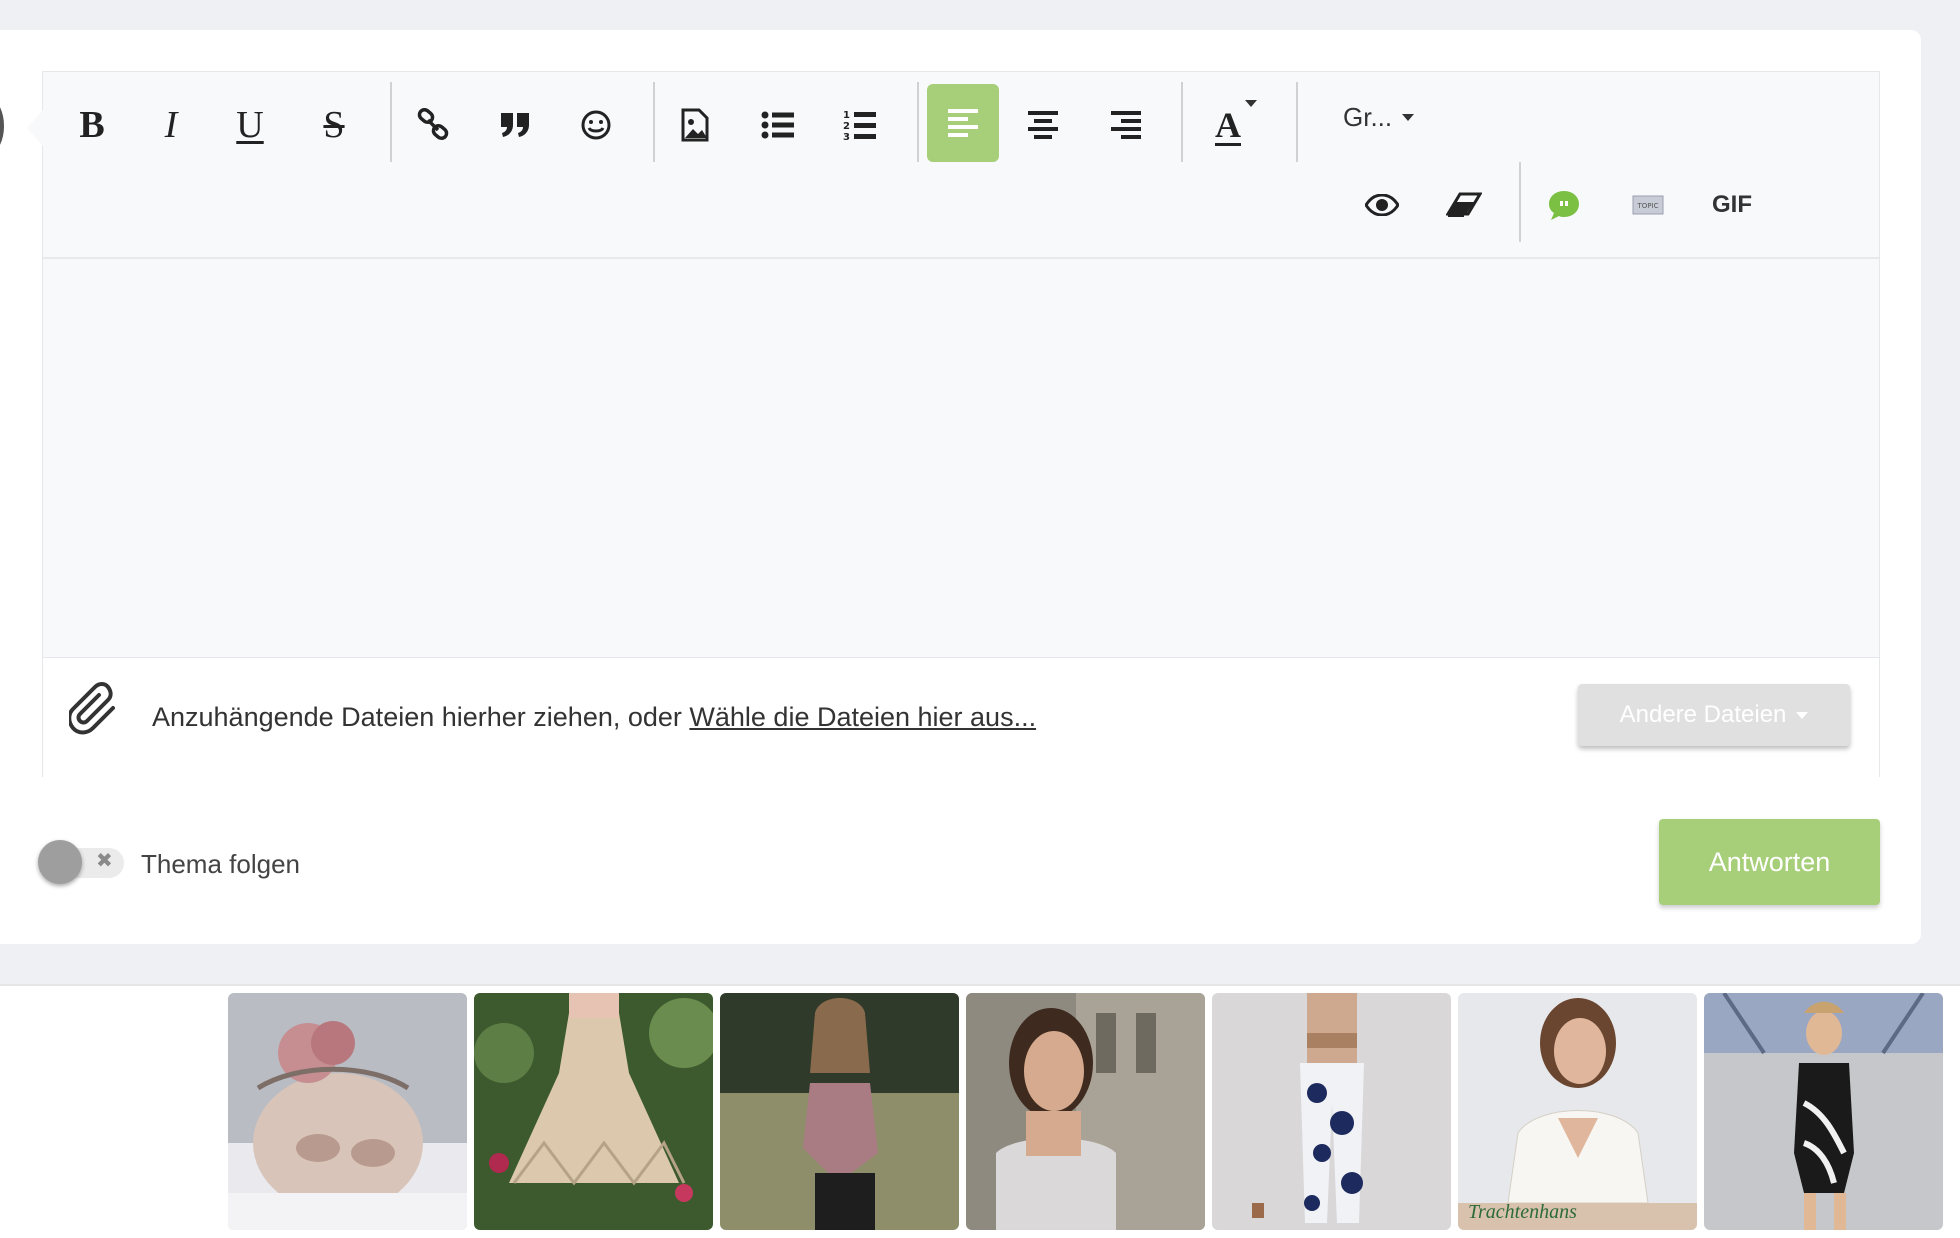 This screenshot has height=1238, width=1960. What do you see at coordinates (92, 708) in the screenshot?
I see `paperclip-icon` at bounding box center [92, 708].